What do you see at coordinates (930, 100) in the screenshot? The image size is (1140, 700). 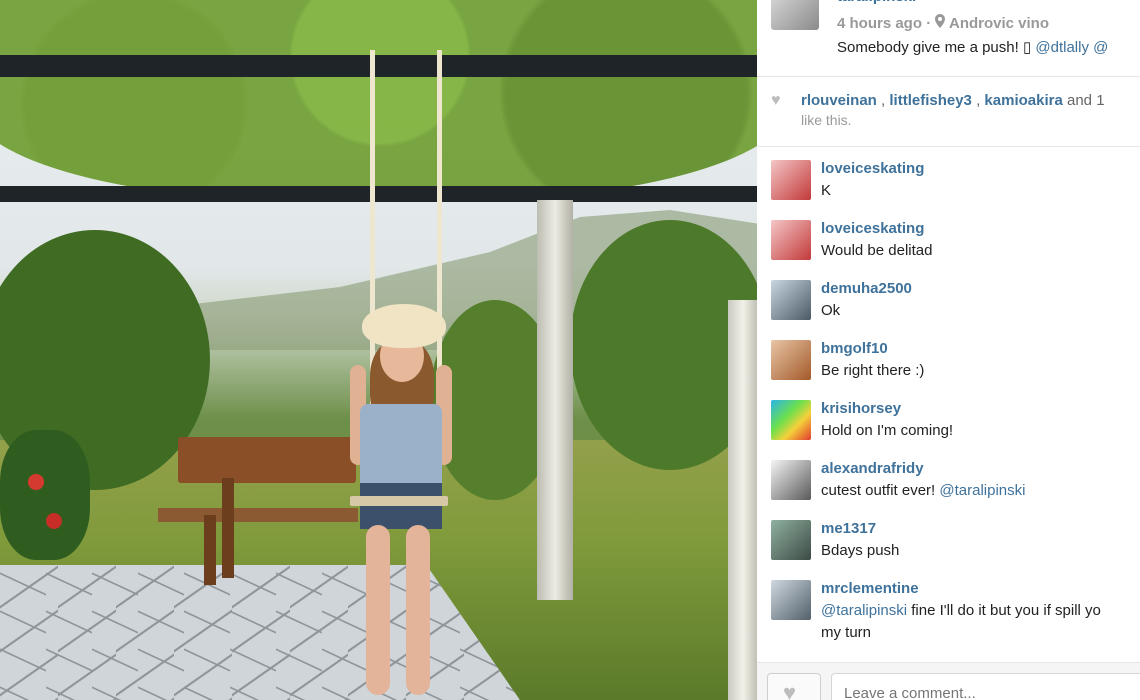 I see `liker-link: littlefishey3` at bounding box center [930, 100].